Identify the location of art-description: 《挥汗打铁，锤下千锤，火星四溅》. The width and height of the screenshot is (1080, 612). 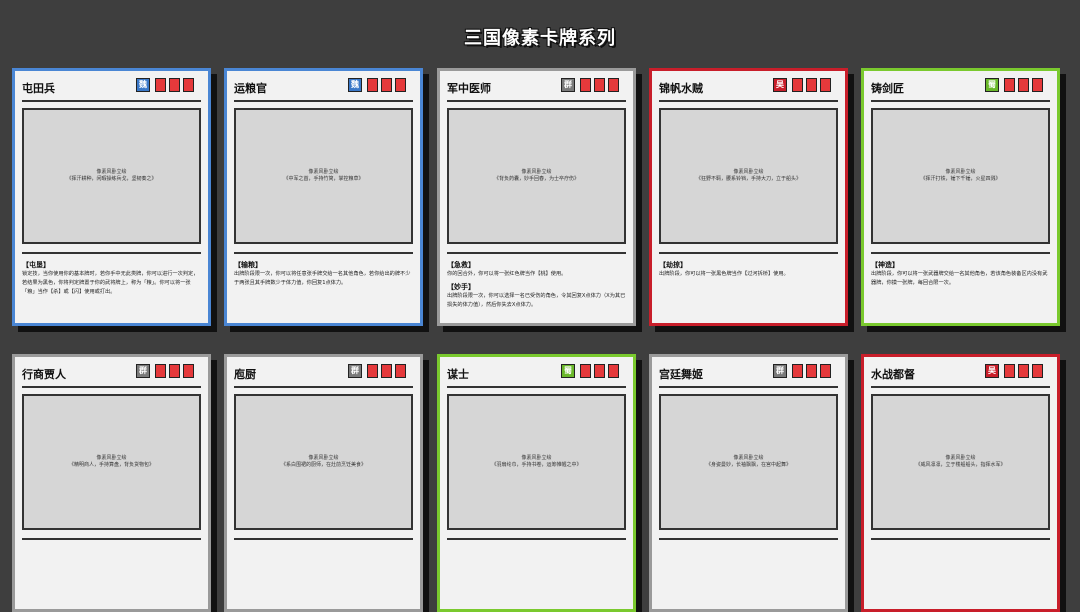
(960, 179).